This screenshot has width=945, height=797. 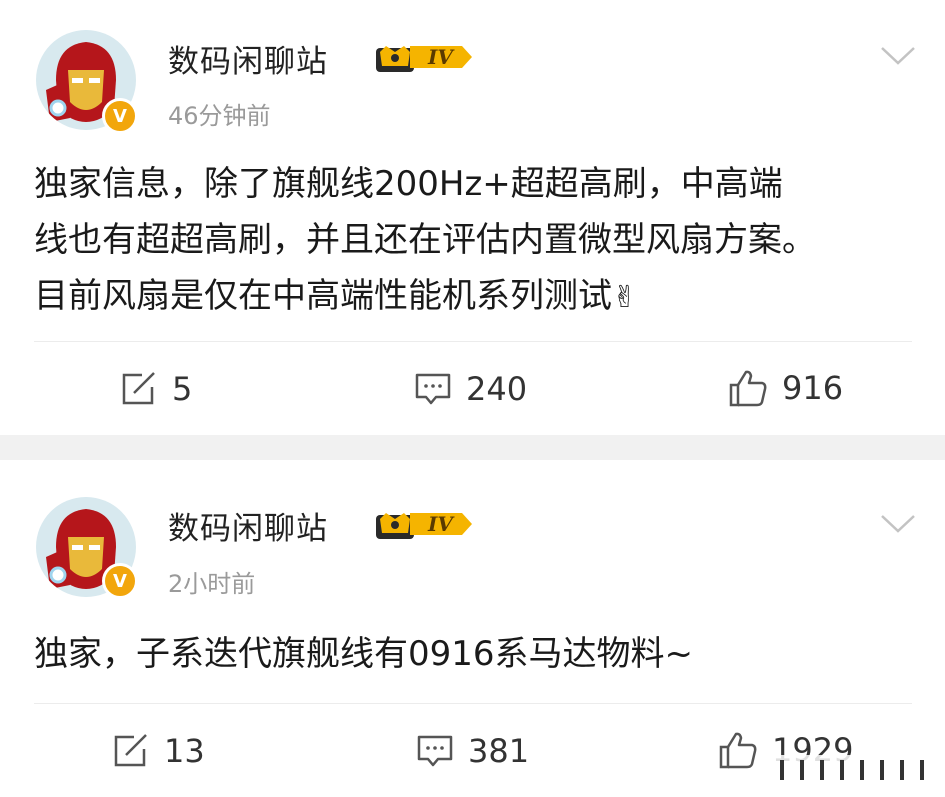 I want to click on victory-hand-emoji: ✌, so click(x=625, y=297).